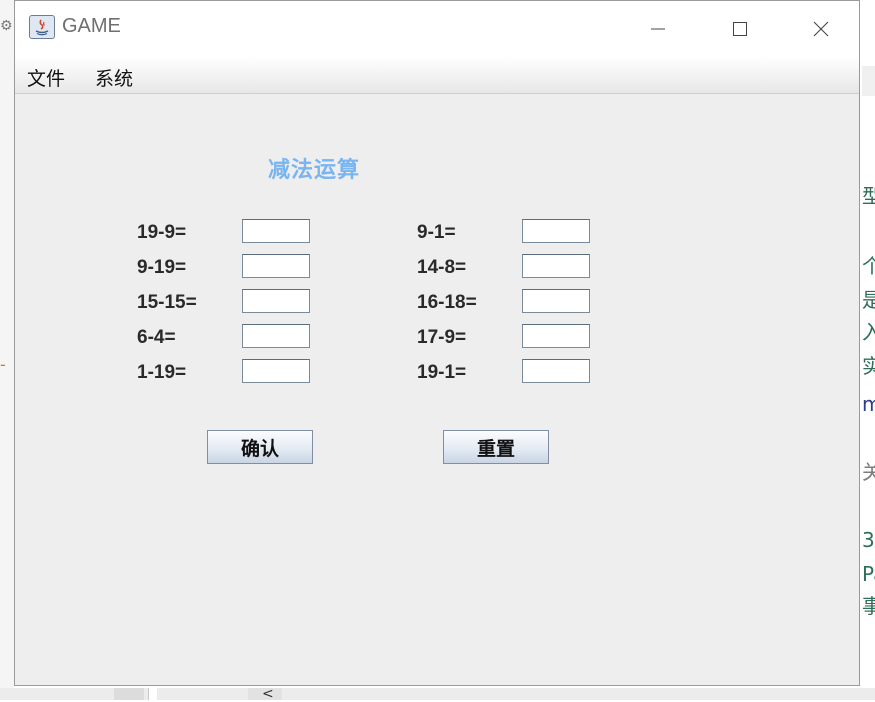  What do you see at coordinates (156, 337) in the screenshot?
I see `question-label: 6-4=` at bounding box center [156, 337].